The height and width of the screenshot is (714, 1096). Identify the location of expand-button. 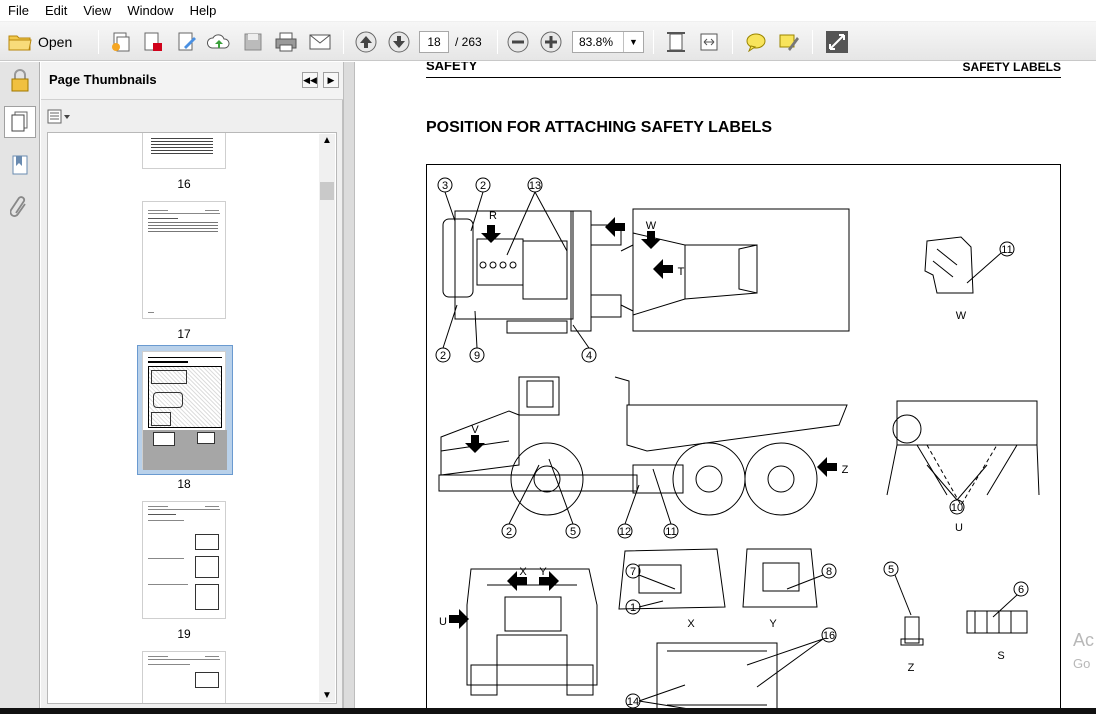
(837, 42).